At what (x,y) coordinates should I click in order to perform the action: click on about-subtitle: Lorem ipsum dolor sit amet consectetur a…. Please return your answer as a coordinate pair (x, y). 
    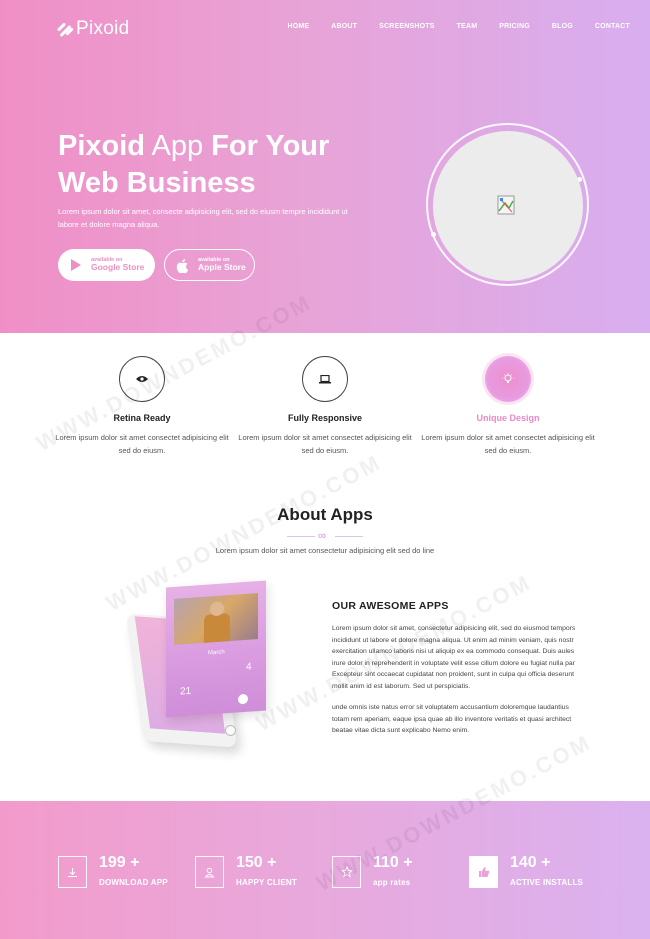
    Looking at the image, I should click on (325, 550).